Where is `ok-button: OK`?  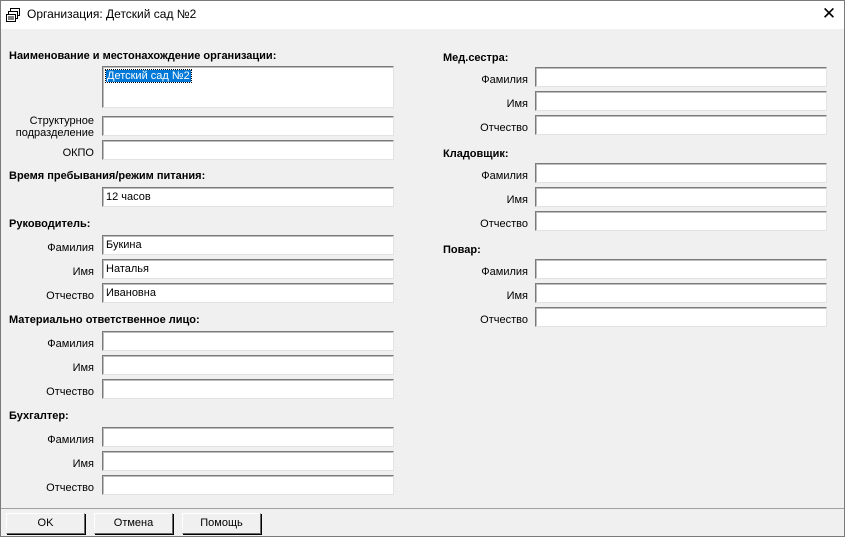
ok-button: OK is located at coordinates (45, 523).